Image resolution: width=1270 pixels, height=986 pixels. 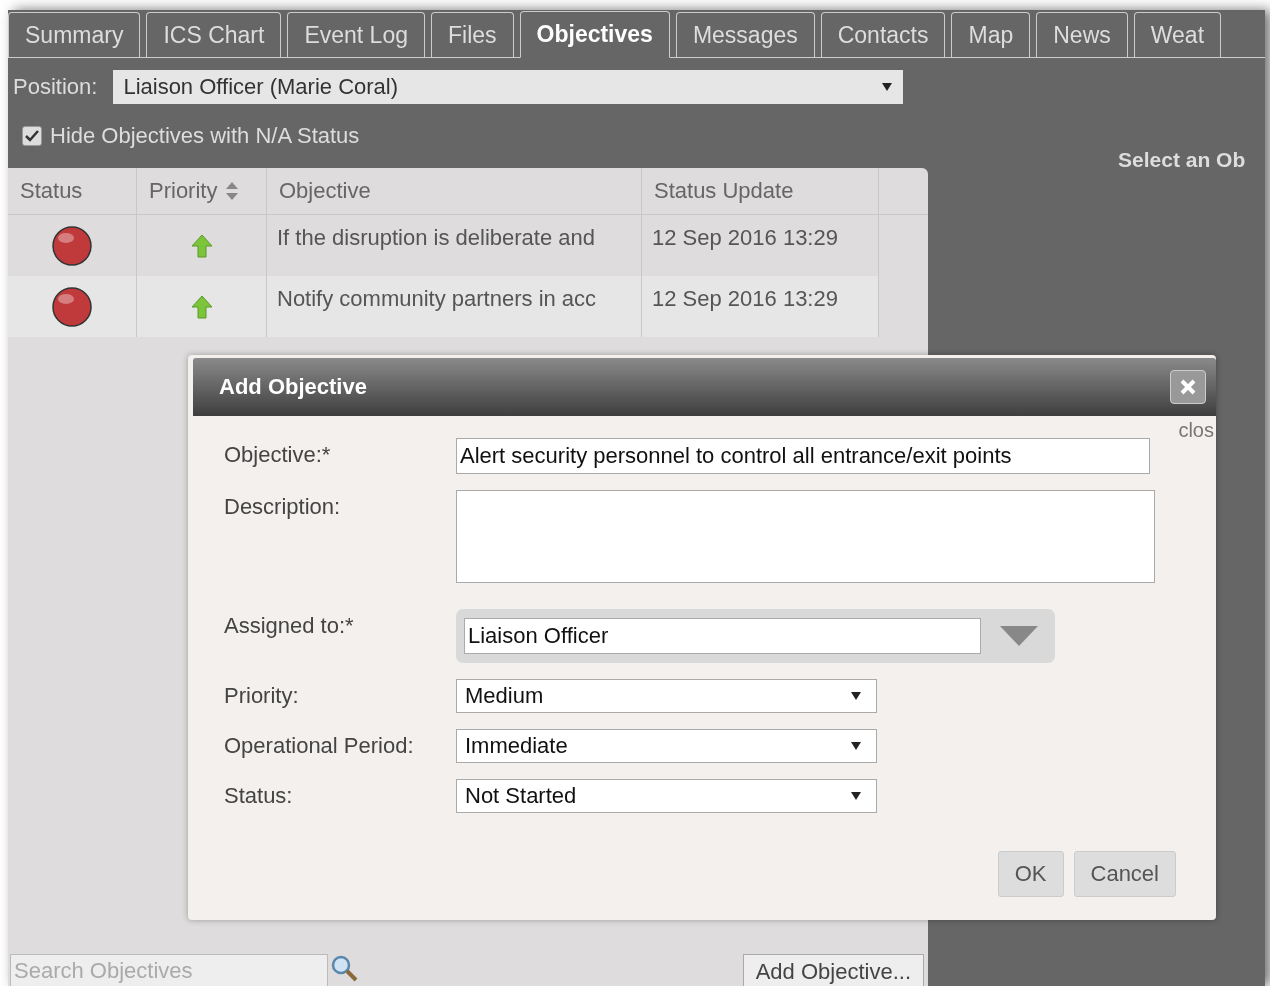 I want to click on tab: Weat, so click(x=1177, y=34).